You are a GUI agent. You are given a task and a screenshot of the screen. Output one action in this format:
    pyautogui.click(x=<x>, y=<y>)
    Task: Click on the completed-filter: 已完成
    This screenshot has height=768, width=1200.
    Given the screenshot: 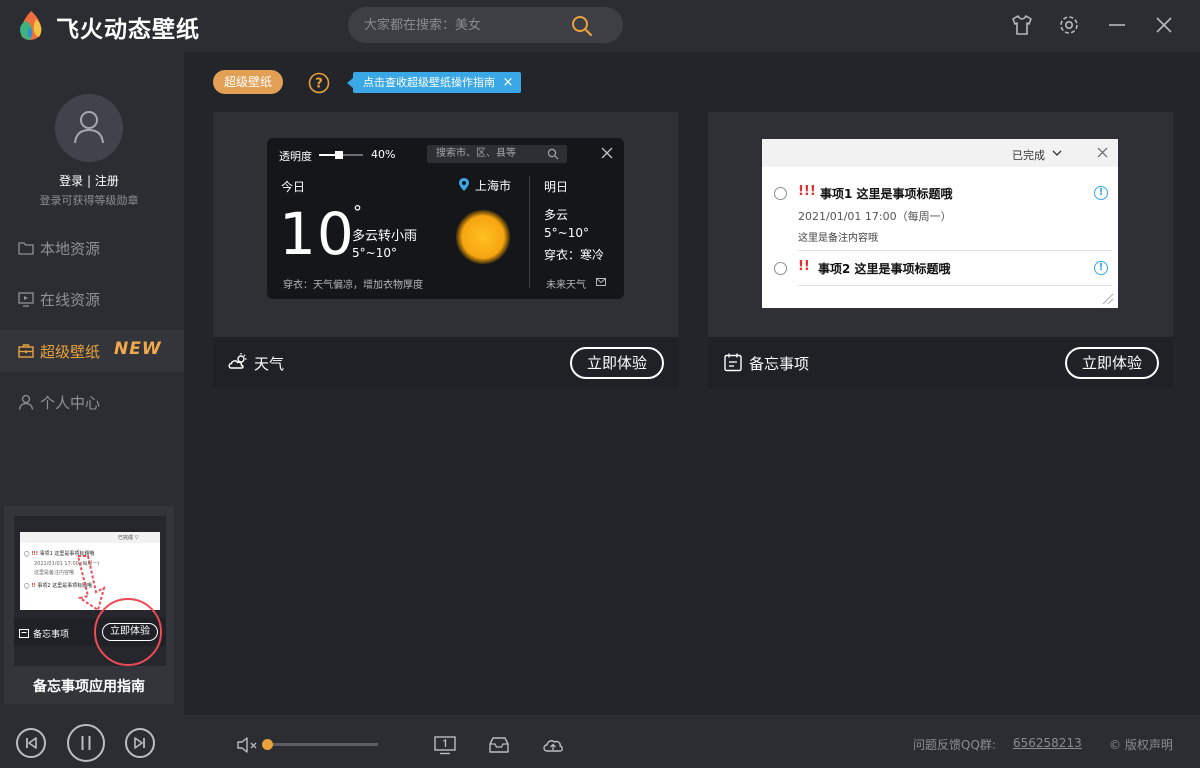 What is the action you would take?
    pyautogui.click(x=1028, y=155)
    